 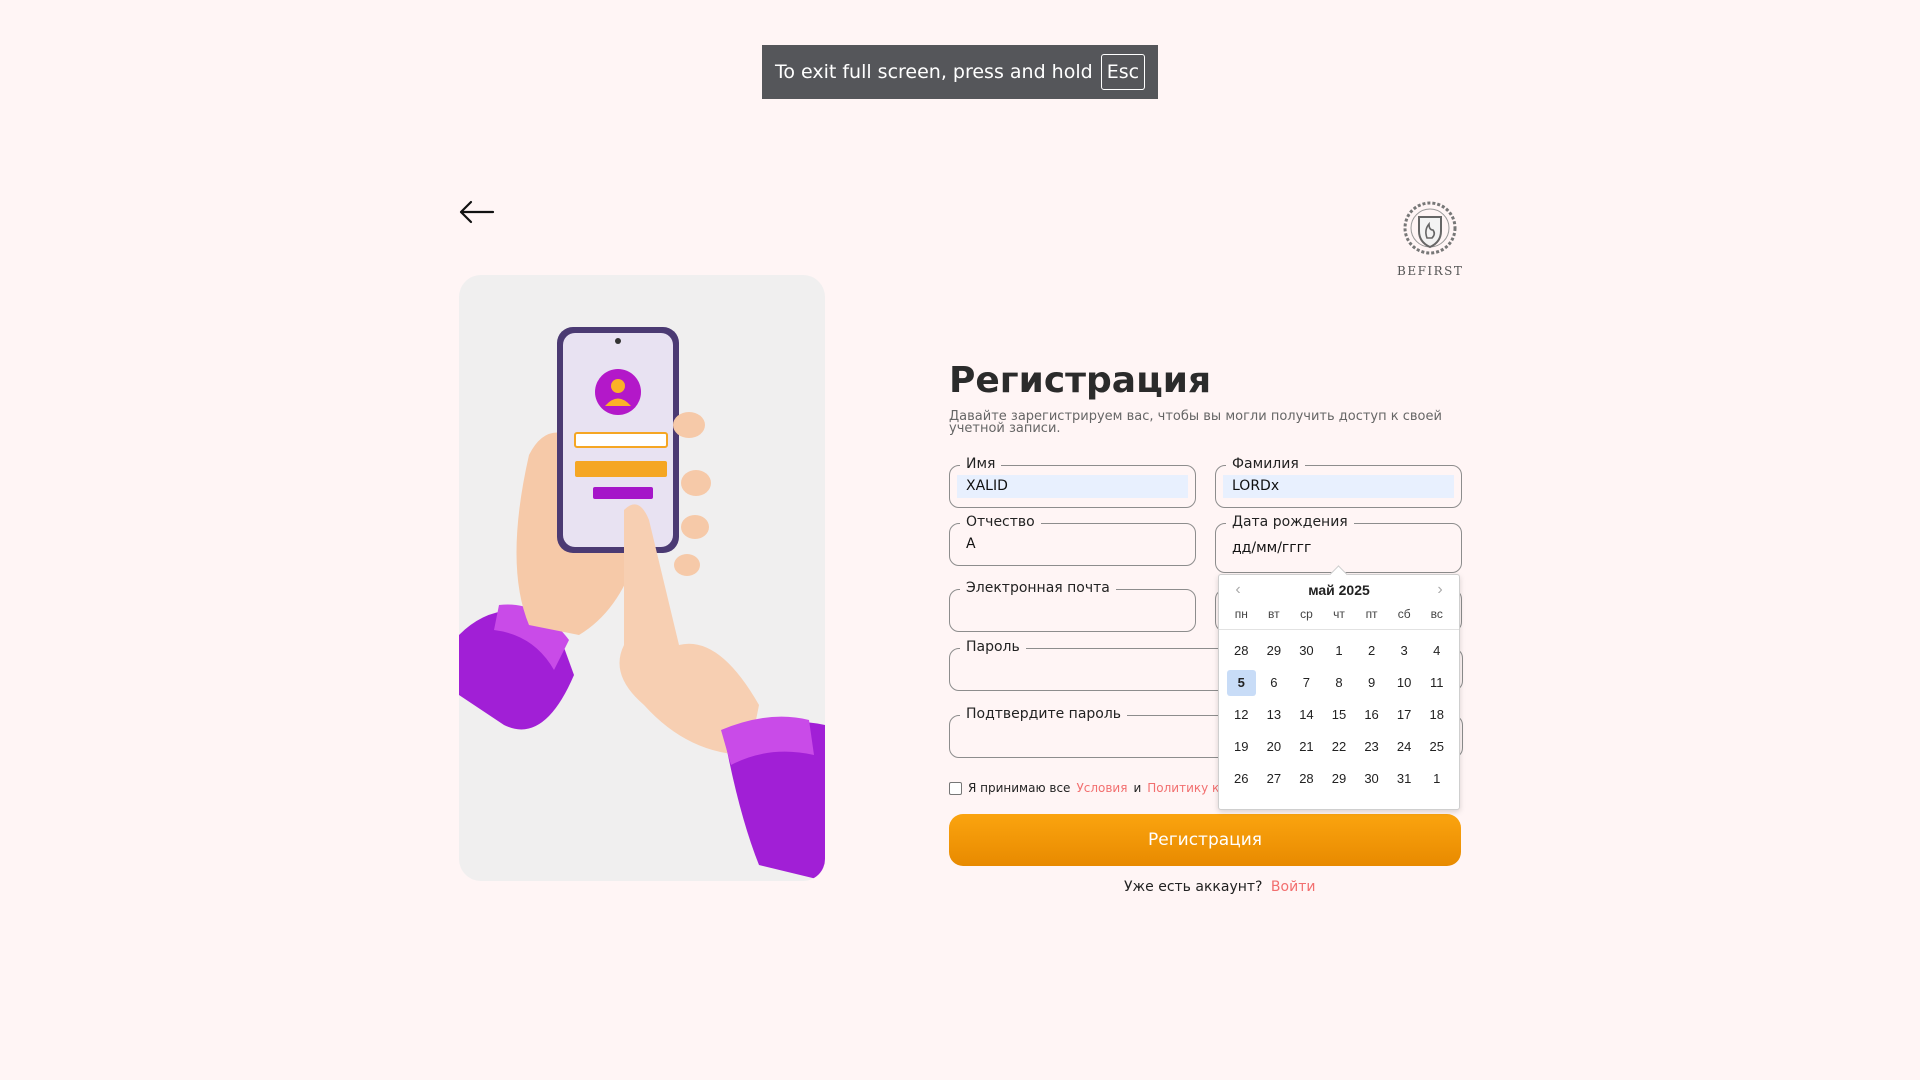 I want to click on last-name-label: Фамилия, so click(x=1265, y=464).